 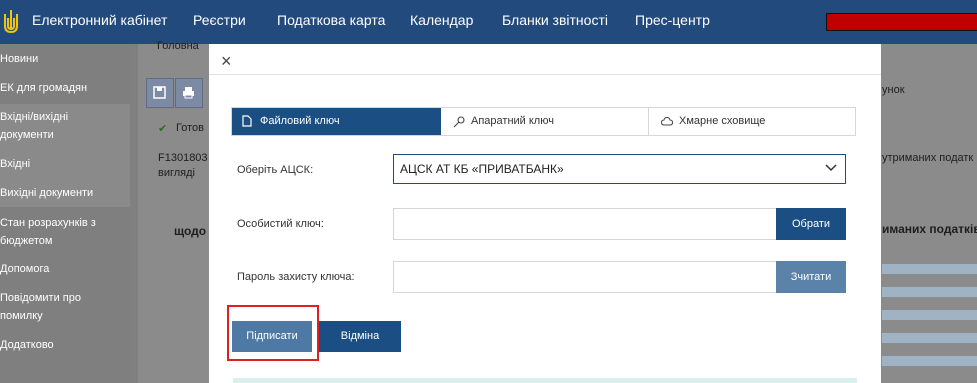 I want to click on sidebar-item-inout-docs: Вхідні/вихідні, so click(x=65, y=117).